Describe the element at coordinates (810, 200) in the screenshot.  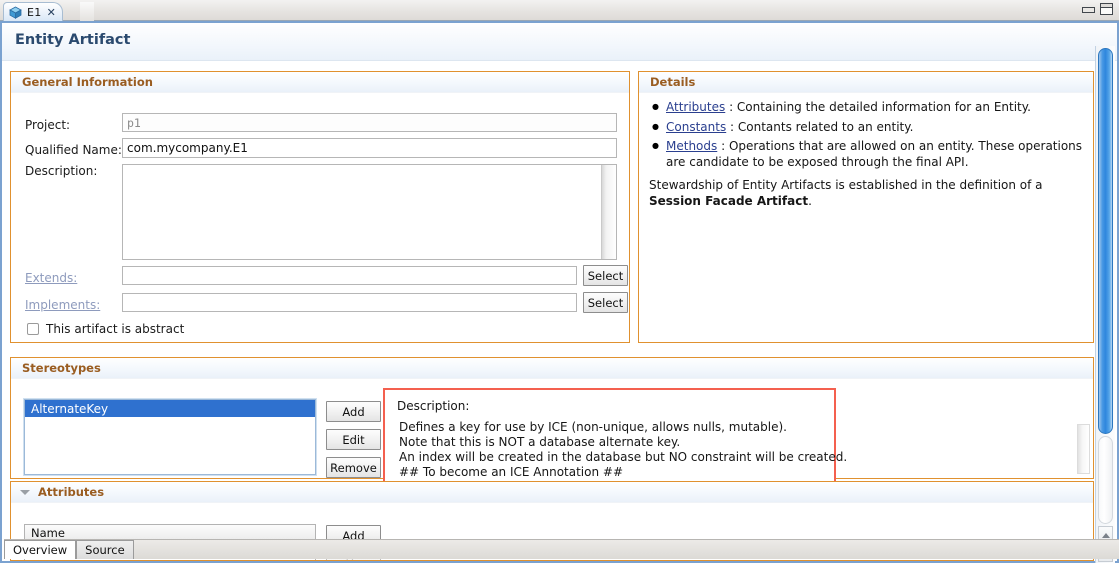
I see `details-paragraph-post: .` at that location.